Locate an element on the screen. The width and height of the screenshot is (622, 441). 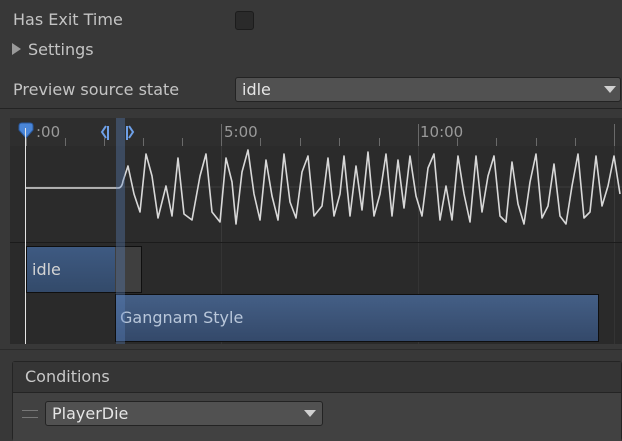
playhead-line is located at coordinates (25, 236).